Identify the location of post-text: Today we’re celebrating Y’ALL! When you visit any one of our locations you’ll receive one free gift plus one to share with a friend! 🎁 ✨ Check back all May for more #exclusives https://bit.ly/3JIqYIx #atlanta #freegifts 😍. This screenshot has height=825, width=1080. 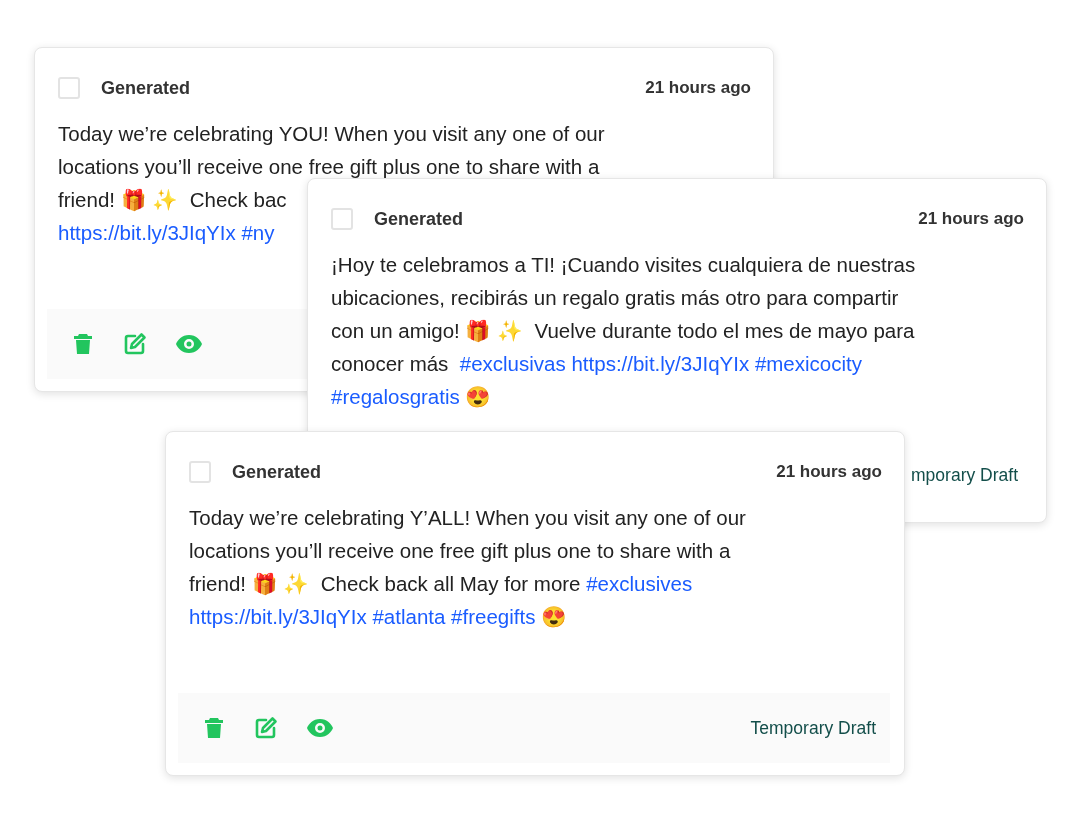
(467, 567).